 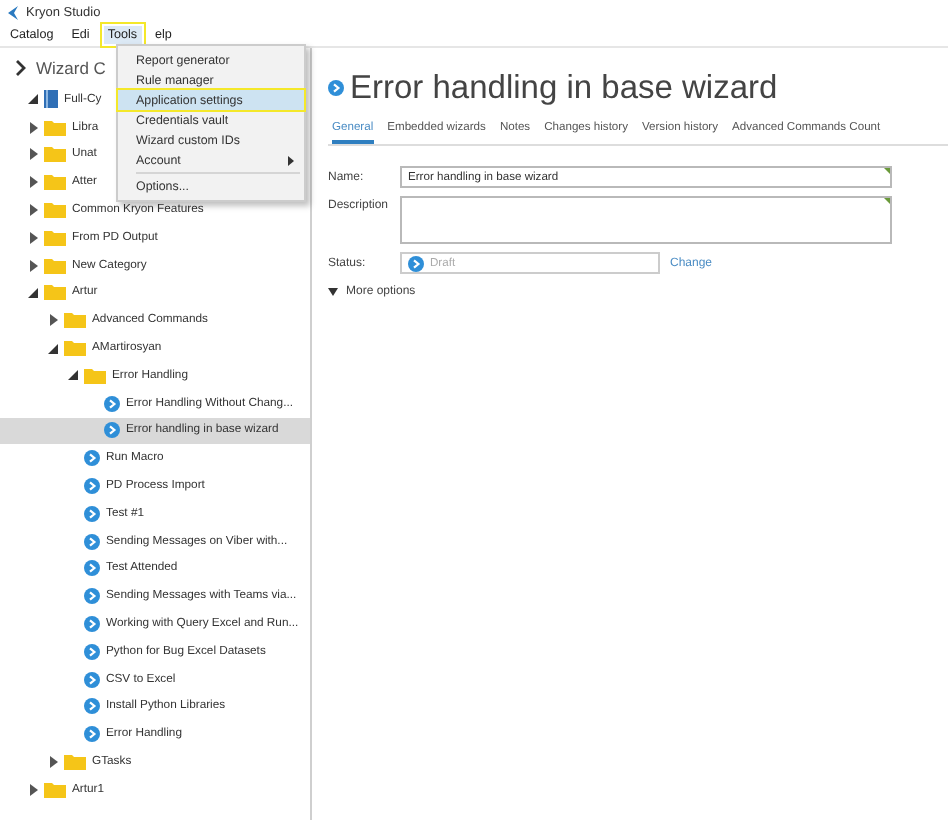 I want to click on sidebar-header: Wizard C, so click(x=71, y=68).